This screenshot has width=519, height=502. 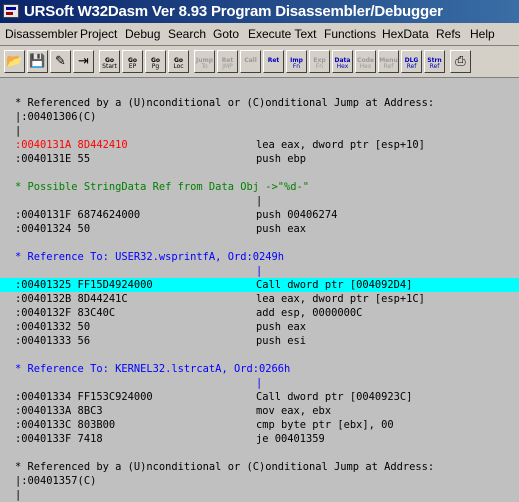 I want to click on listing-line: :0040131E 55 push ebp, so click(x=259, y=159).